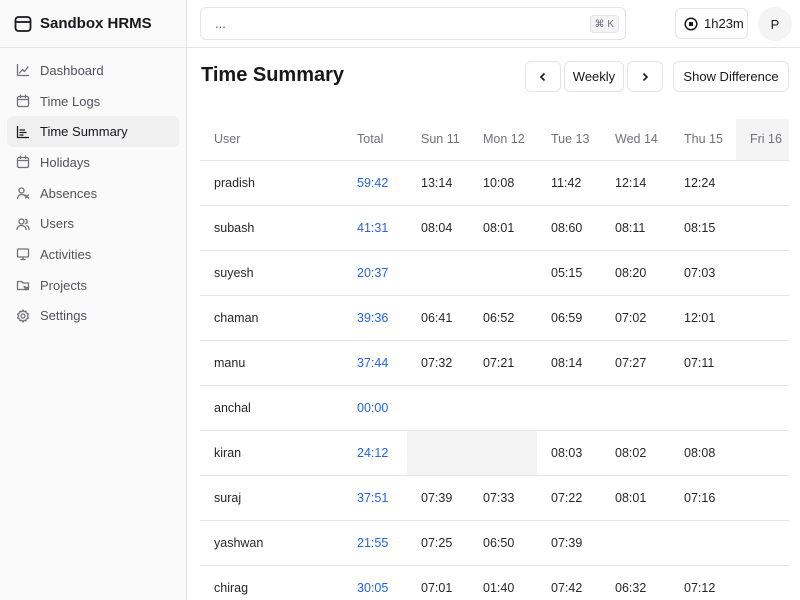 The height and width of the screenshot is (600, 800). Describe the element at coordinates (494, 363) in the screenshot. I see `table-row: manu 37:44 07:32 07:21 08:14 07:27 07:11` at that location.